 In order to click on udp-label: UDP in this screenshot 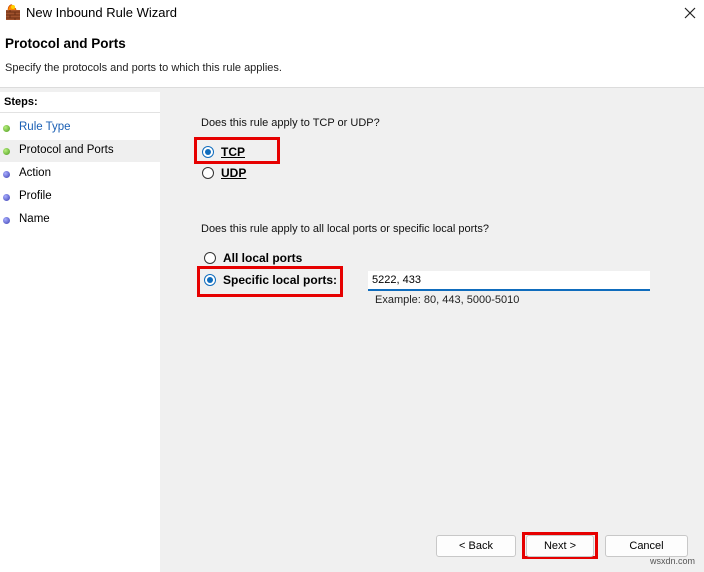, I will do `click(234, 173)`.